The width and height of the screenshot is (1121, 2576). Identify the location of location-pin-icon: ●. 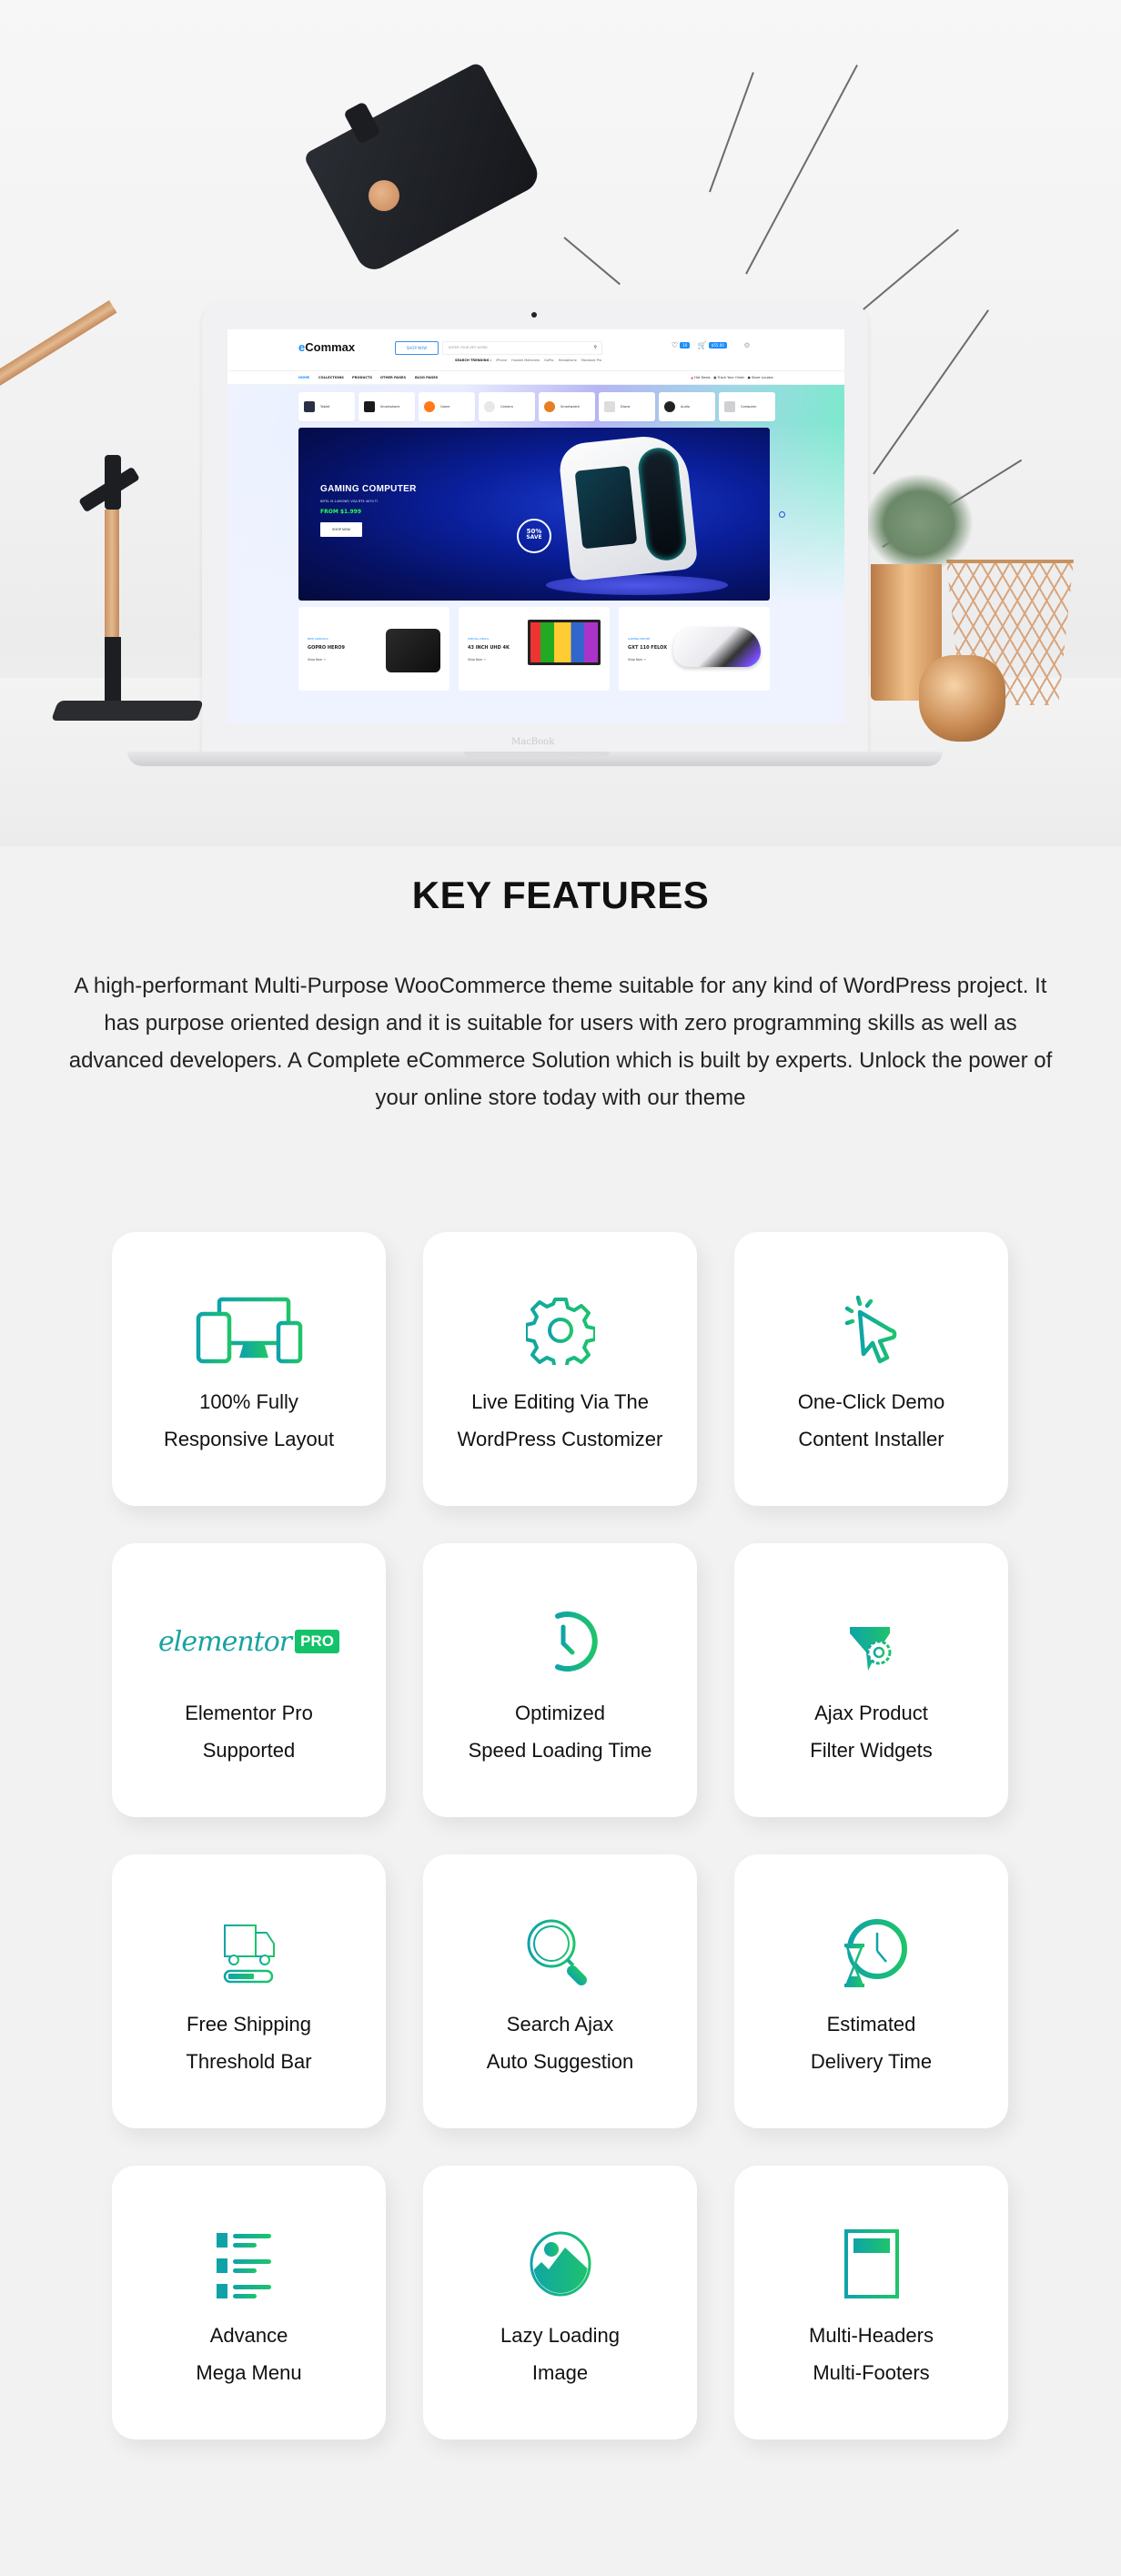
(749, 377).